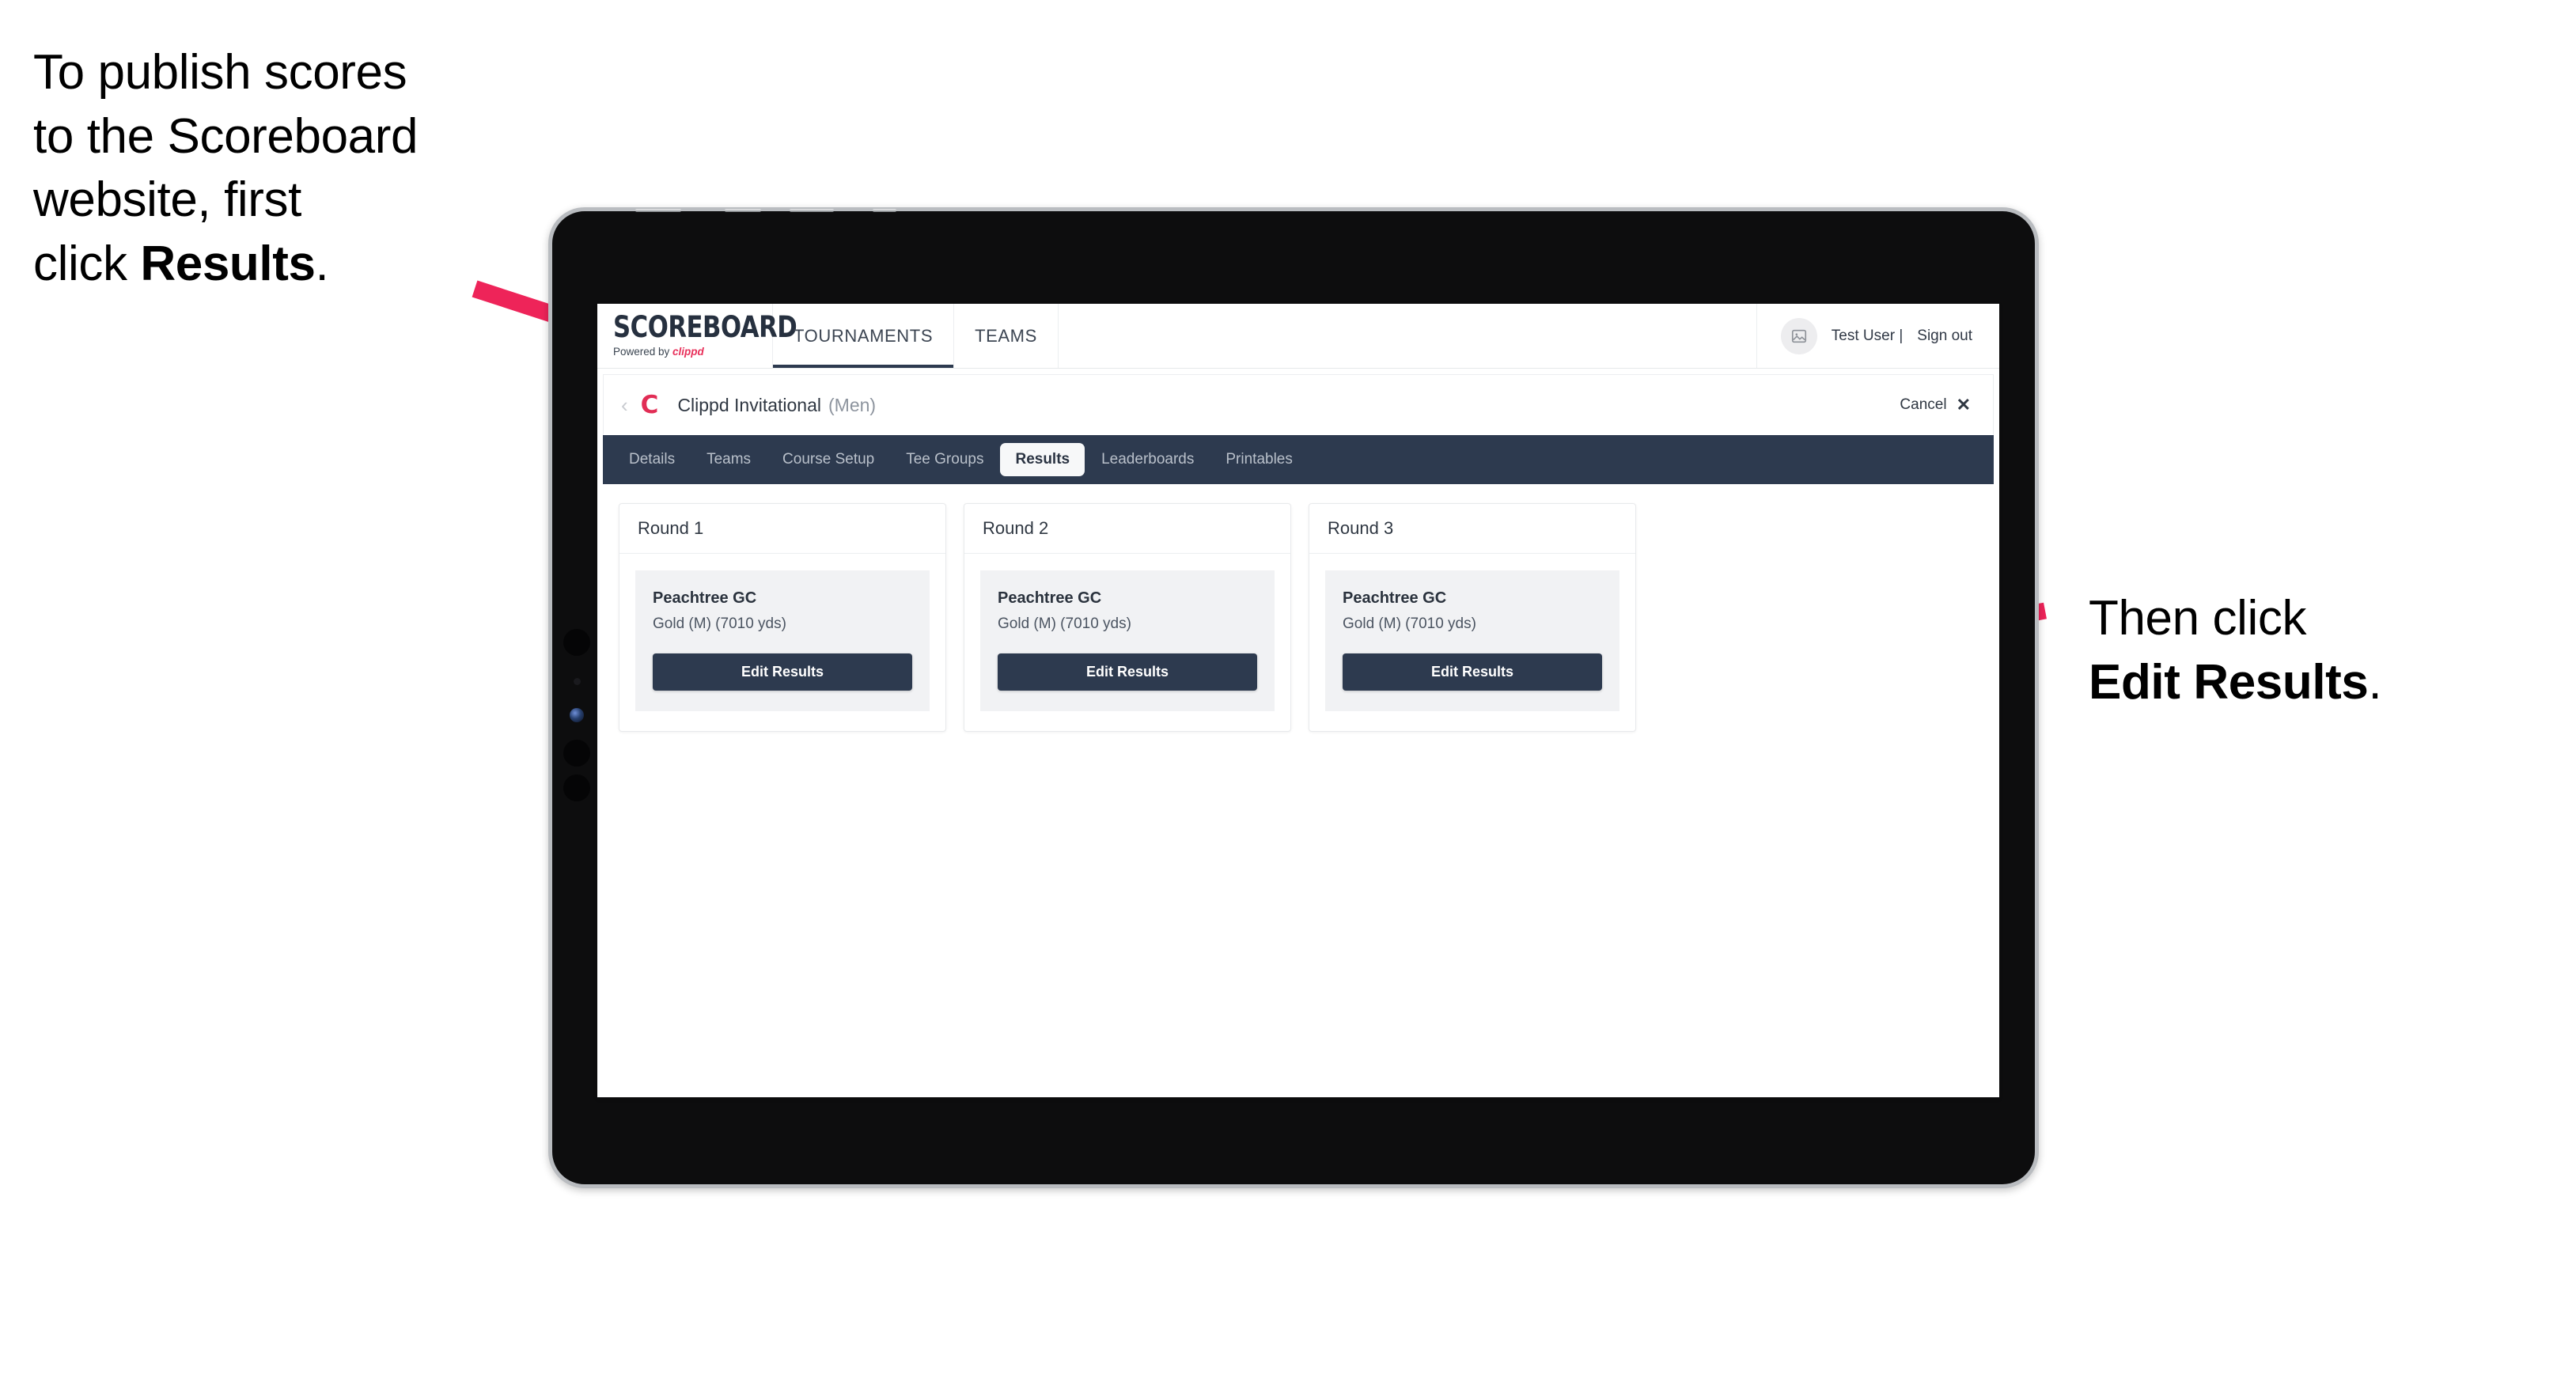  I want to click on sensor-dot-icon, so click(577, 682).